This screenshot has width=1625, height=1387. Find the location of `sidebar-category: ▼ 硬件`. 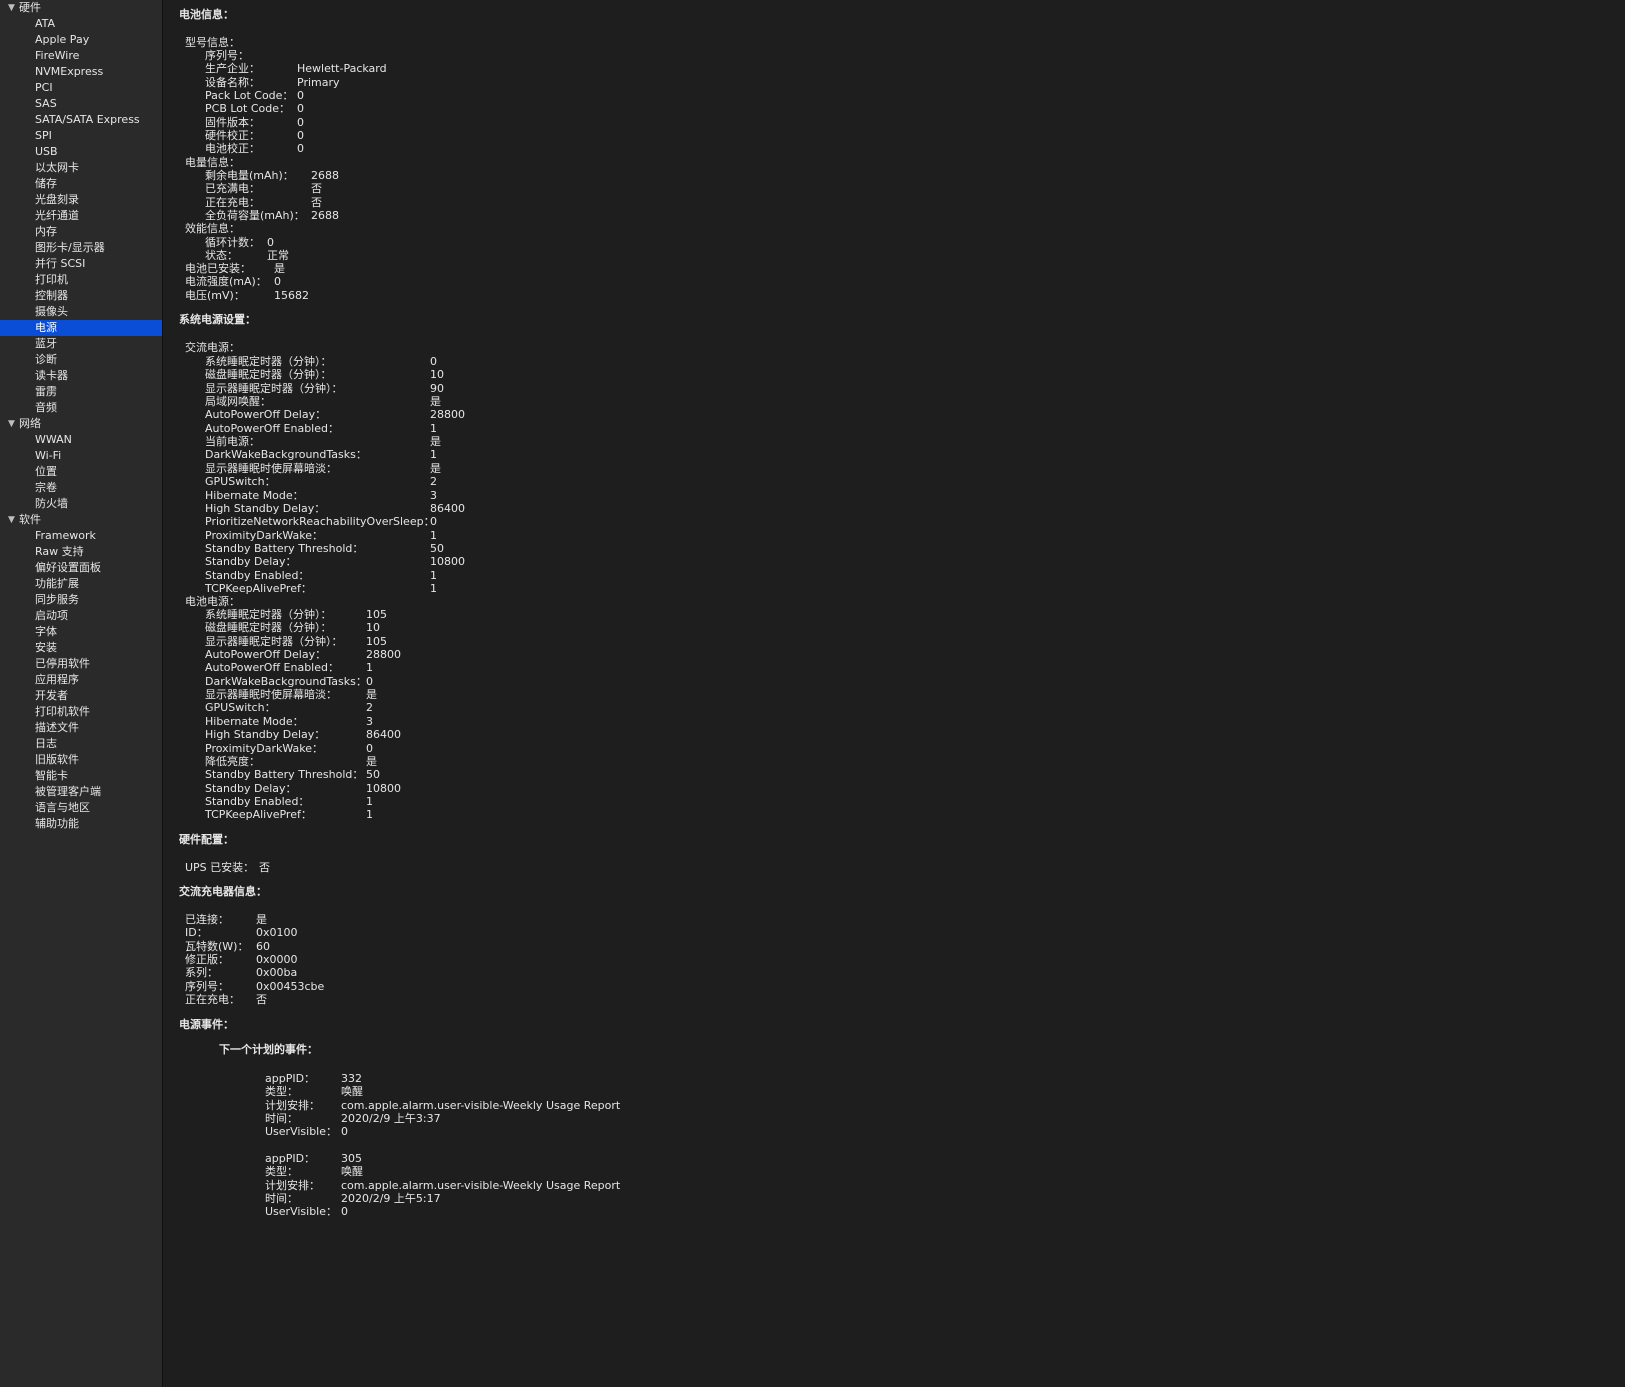

sidebar-category: ▼ 硬件 is located at coordinates (81, 8).